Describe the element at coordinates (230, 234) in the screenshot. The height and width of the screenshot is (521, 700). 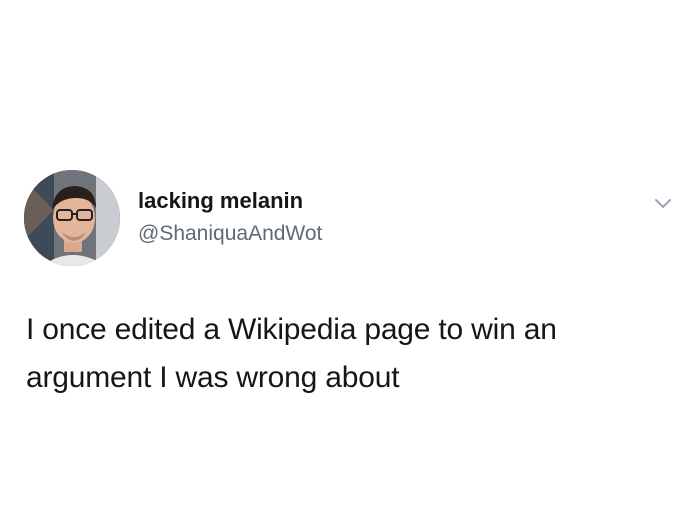
I see `user-handle: @ShaniquaAndWot` at that location.